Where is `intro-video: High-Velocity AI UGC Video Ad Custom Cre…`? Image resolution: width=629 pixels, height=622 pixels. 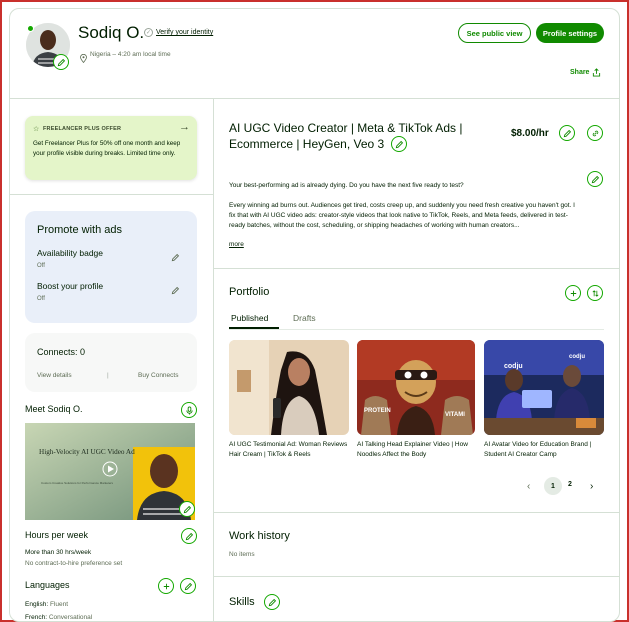 intro-video: High-Velocity AI UGC Video Ad Custom Cre… is located at coordinates (110, 471).